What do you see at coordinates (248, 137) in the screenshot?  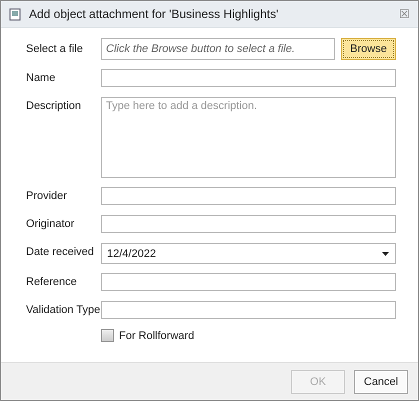 I see `description-field: Type here to add a description.` at bounding box center [248, 137].